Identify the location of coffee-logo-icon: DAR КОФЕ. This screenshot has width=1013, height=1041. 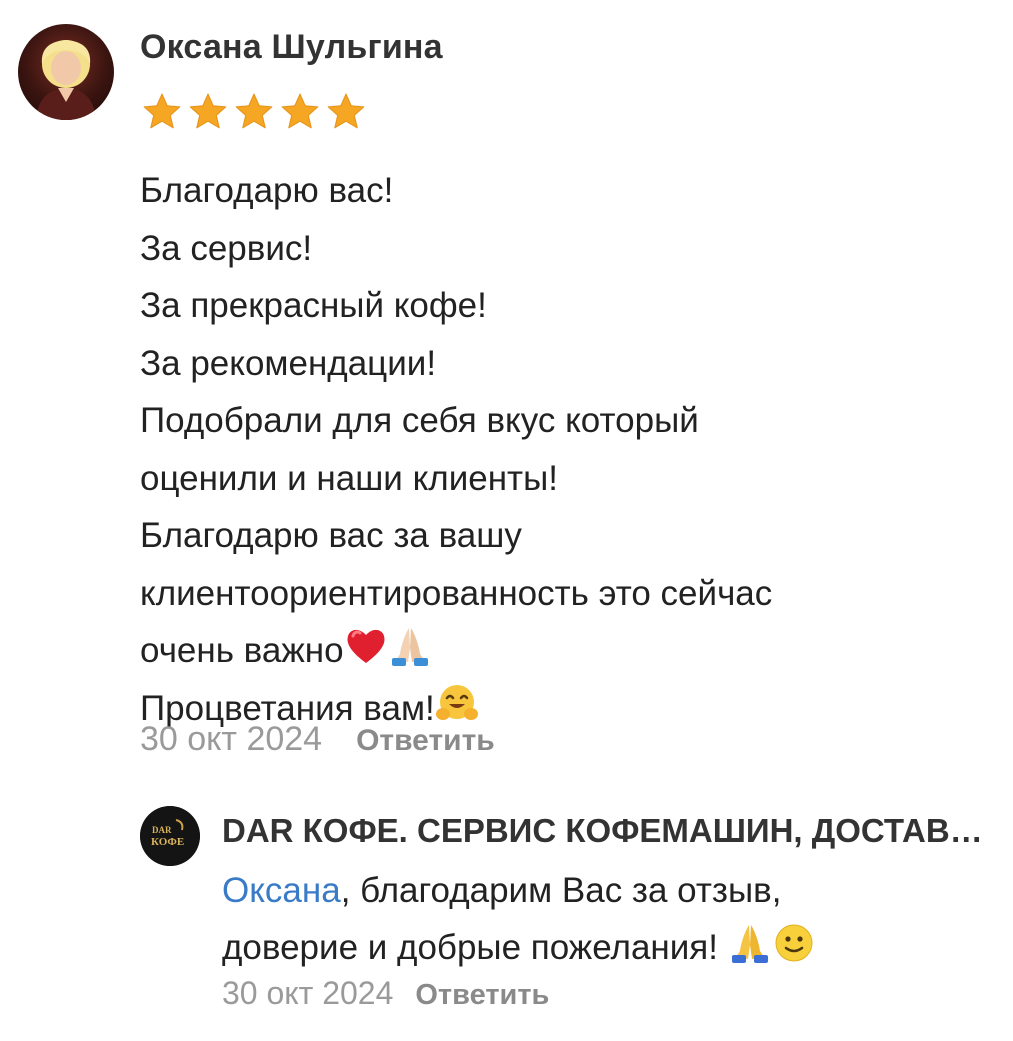
(170, 836).